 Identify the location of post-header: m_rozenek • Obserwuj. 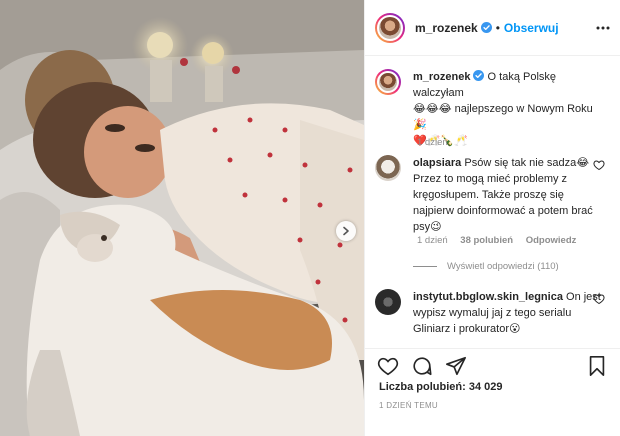
(492, 28).